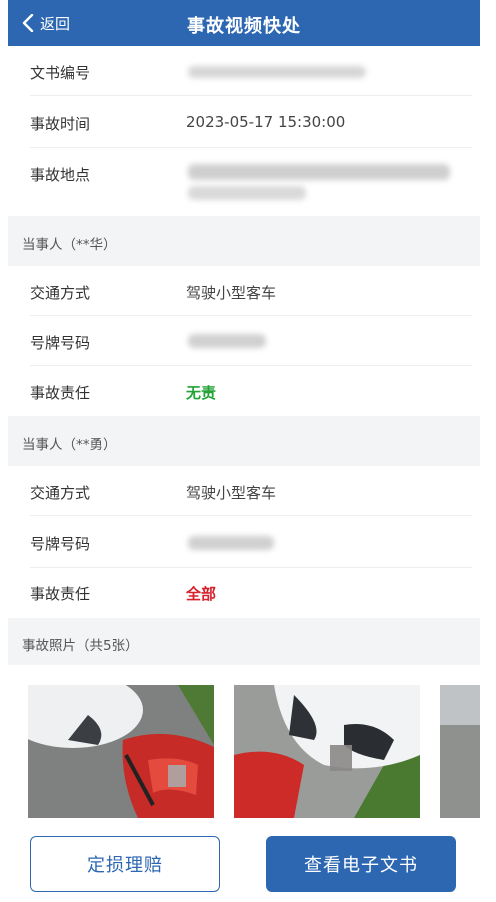 This screenshot has height=902, width=496. Describe the element at coordinates (60, 293) in the screenshot. I see `party1-transport-label: 交通方式` at that location.